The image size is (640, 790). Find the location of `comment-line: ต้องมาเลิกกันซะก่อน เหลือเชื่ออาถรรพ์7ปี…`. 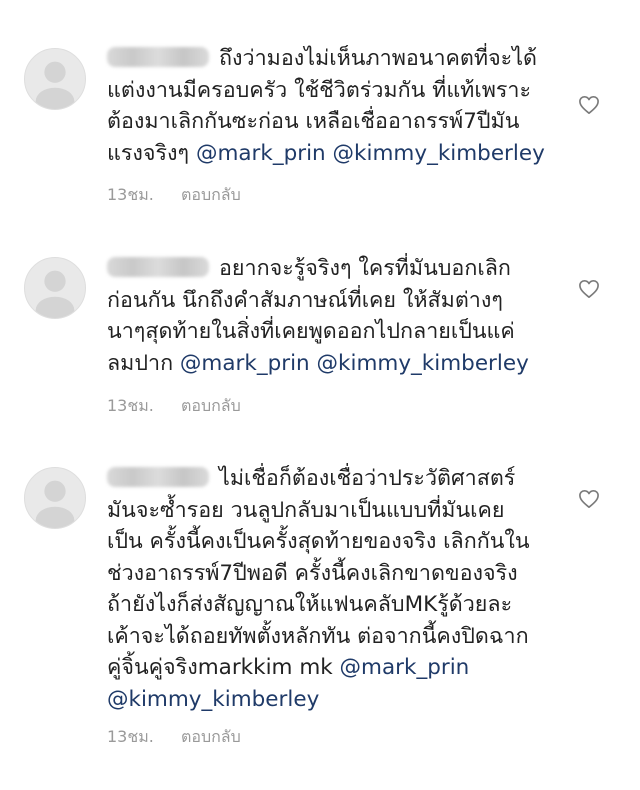

comment-line: ต้องมาเลิกกันซะก่อน เหลือเชื่ออาถรรพ์7ปี… is located at coordinates (313, 121).